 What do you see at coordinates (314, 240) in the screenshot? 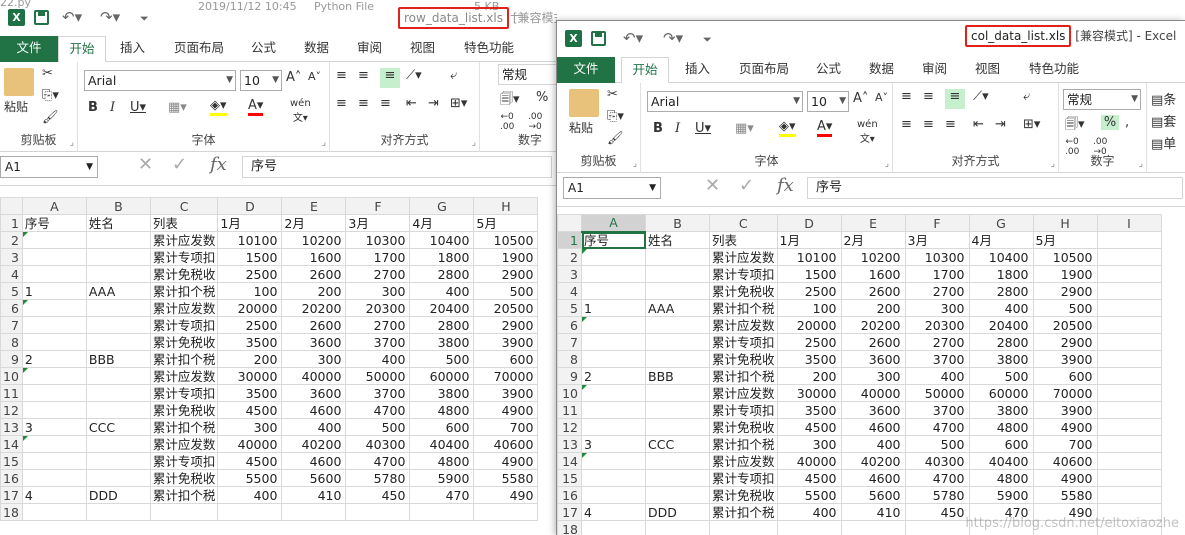
I see `cell-e2: 10200` at bounding box center [314, 240].